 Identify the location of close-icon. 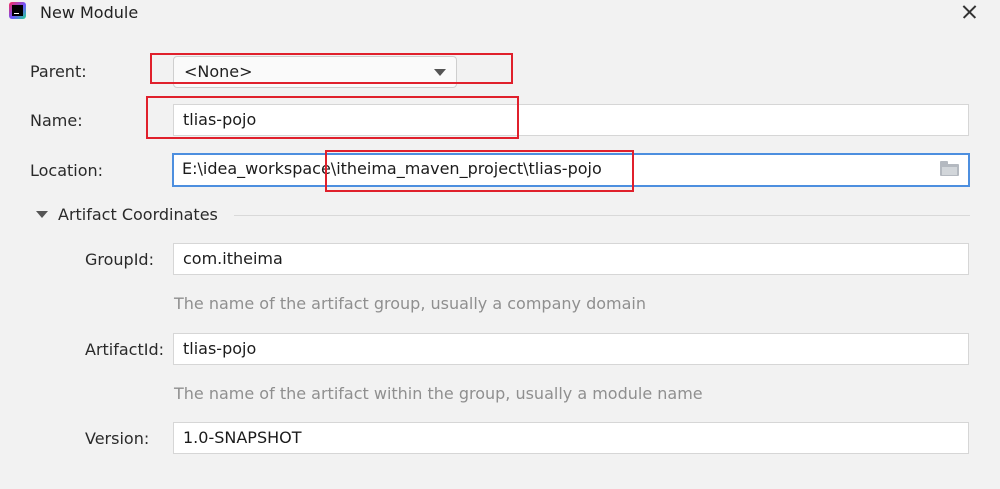
(970, 12).